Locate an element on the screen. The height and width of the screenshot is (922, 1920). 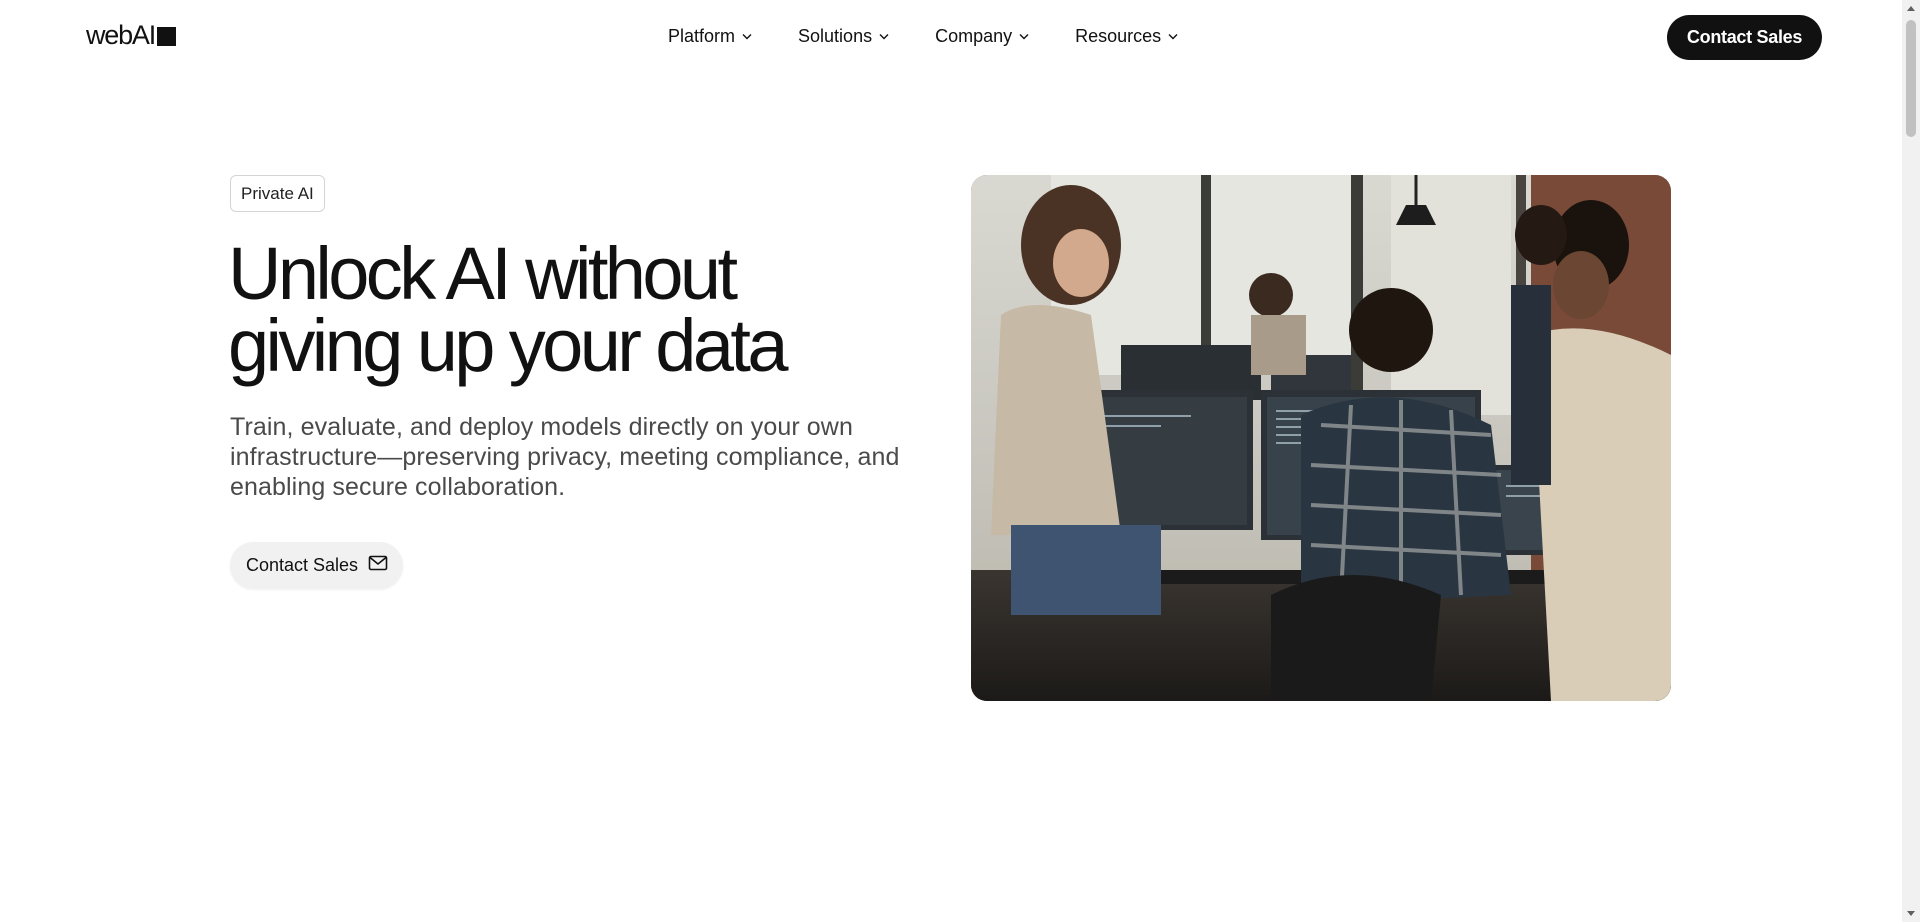
nav-item-platform: Platform is located at coordinates (710, 36).